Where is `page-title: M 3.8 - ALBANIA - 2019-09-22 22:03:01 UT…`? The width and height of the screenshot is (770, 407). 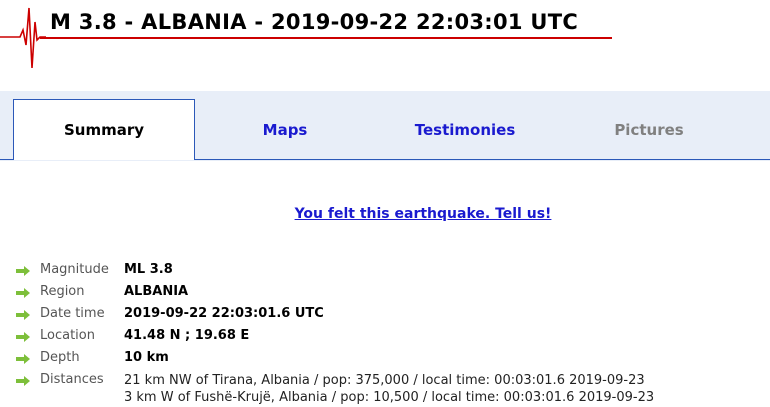 page-title: M 3.8 - ALBANIA - 2019-09-22 22:03:01 UT… is located at coordinates (314, 22).